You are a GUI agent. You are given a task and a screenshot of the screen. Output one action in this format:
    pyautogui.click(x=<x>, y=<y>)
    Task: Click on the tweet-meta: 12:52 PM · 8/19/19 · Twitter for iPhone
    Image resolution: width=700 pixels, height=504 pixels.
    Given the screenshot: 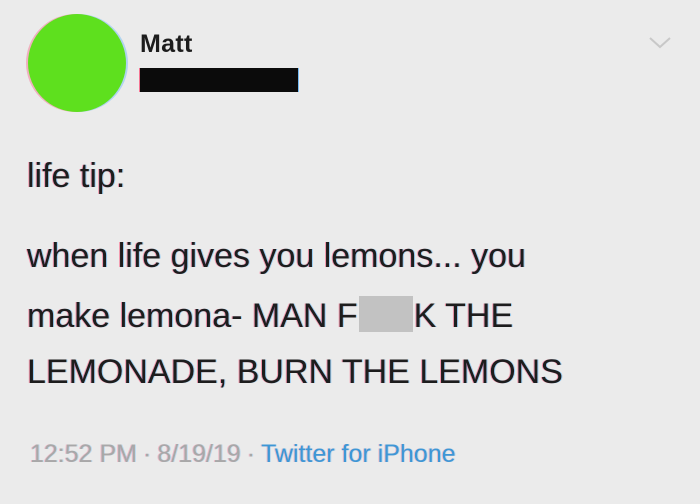 What is the action you would take?
    pyautogui.click(x=243, y=454)
    